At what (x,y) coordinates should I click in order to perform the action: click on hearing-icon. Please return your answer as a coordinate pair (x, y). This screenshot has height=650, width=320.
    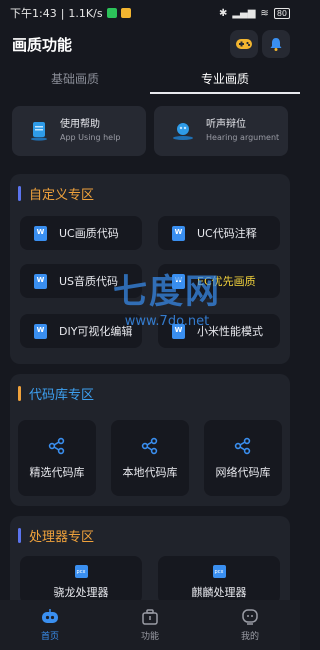
    Looking at the image, I should click on (183, 131).